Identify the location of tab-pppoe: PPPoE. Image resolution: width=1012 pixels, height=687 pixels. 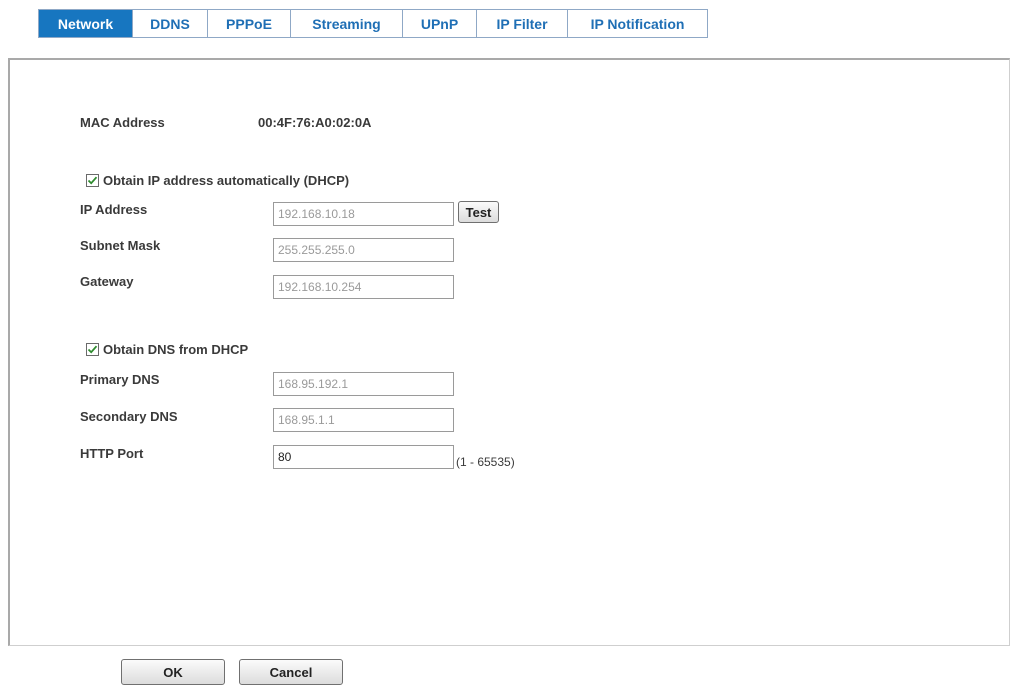
(249, 23).